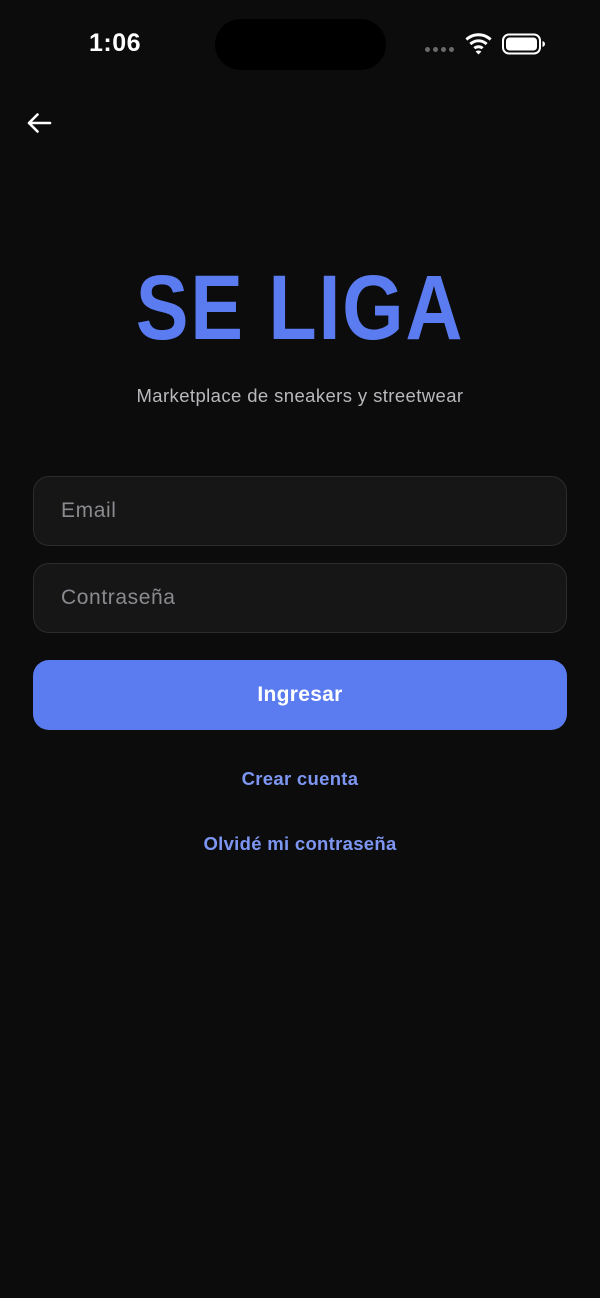 The image size is (600, 1298). What do you see at coordinates (523, 44) in the screenshot?
I see `battery-icon` at bounding box center [523, 44].